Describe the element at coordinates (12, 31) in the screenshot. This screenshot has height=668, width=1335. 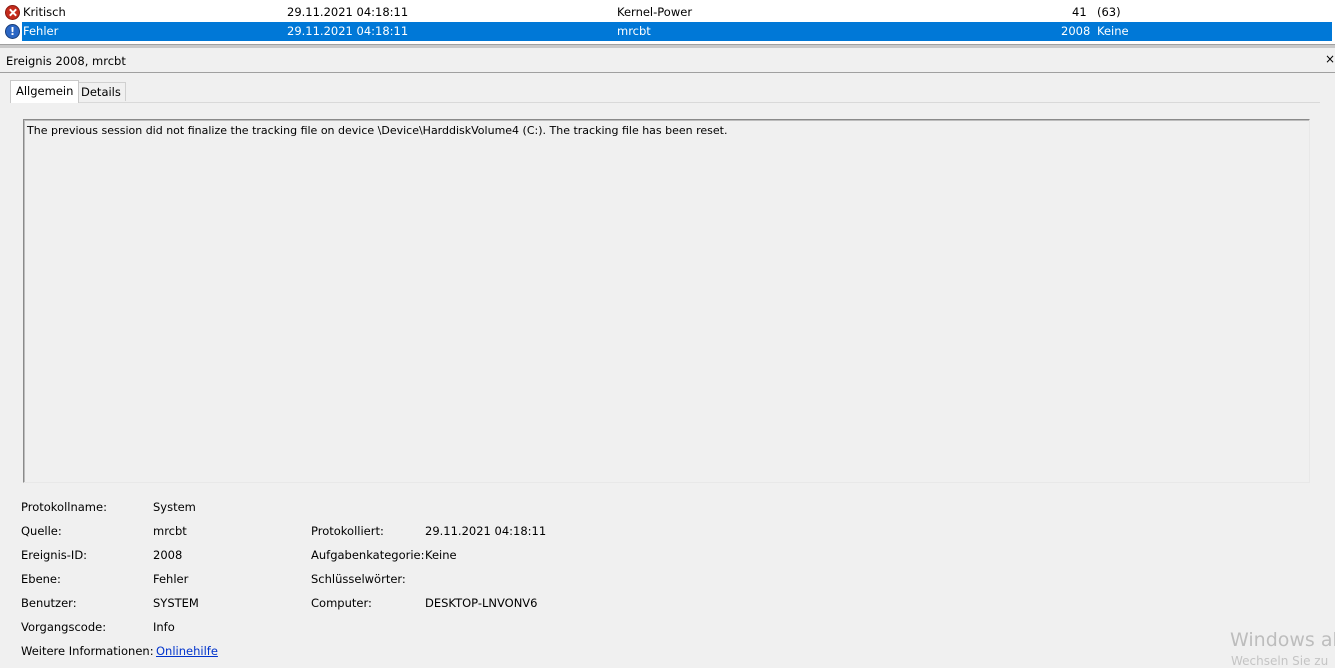
I see `error-info-icon: !` at that location.